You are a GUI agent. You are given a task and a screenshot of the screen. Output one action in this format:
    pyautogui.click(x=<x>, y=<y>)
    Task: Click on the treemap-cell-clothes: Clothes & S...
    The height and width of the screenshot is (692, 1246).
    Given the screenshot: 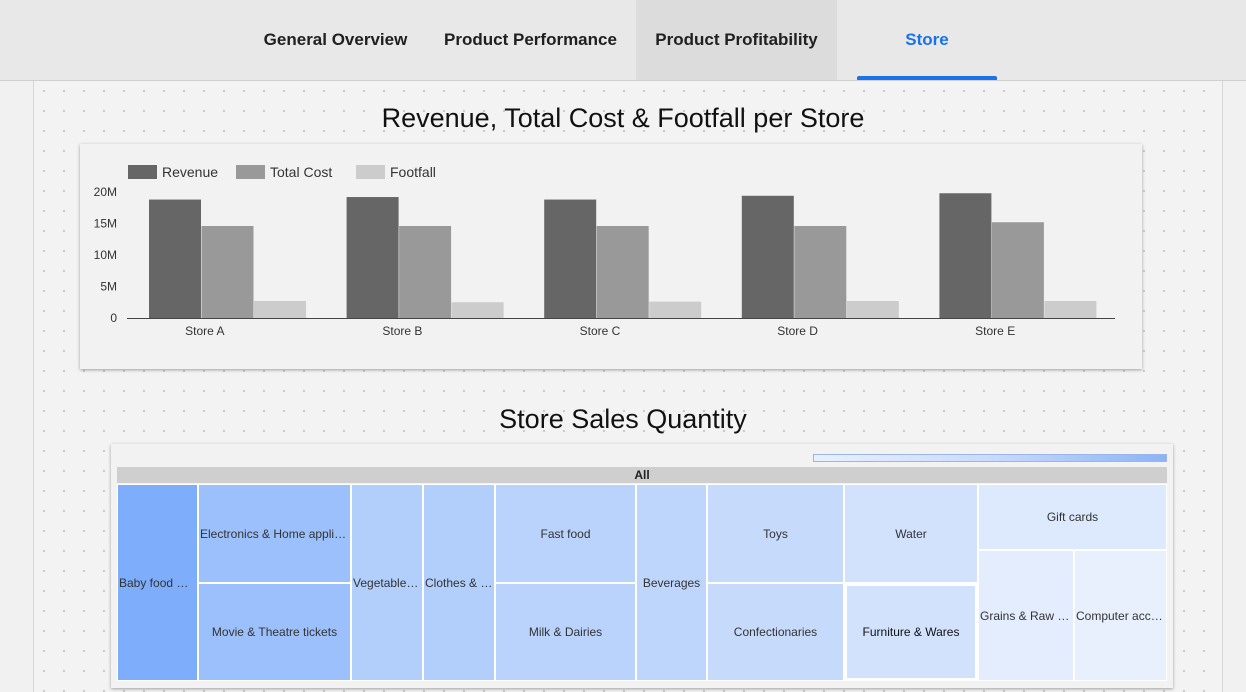 What is the action you would take?
    pyautogui.click(x=459, y=582)
    